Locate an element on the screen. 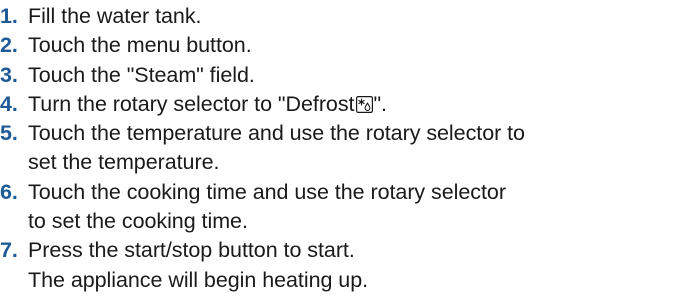  step-text-continuation: set the temperature. is located at coordinates (124, 162).